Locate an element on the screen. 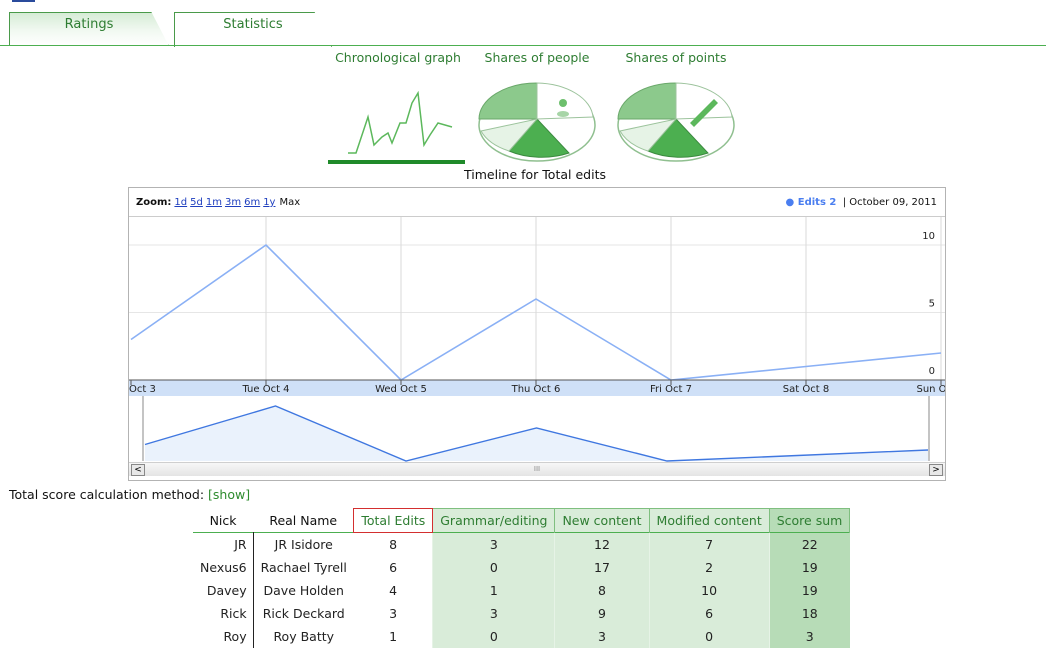  cell-real-name: Rachael Tyrell is located at coordinates (303, 567).